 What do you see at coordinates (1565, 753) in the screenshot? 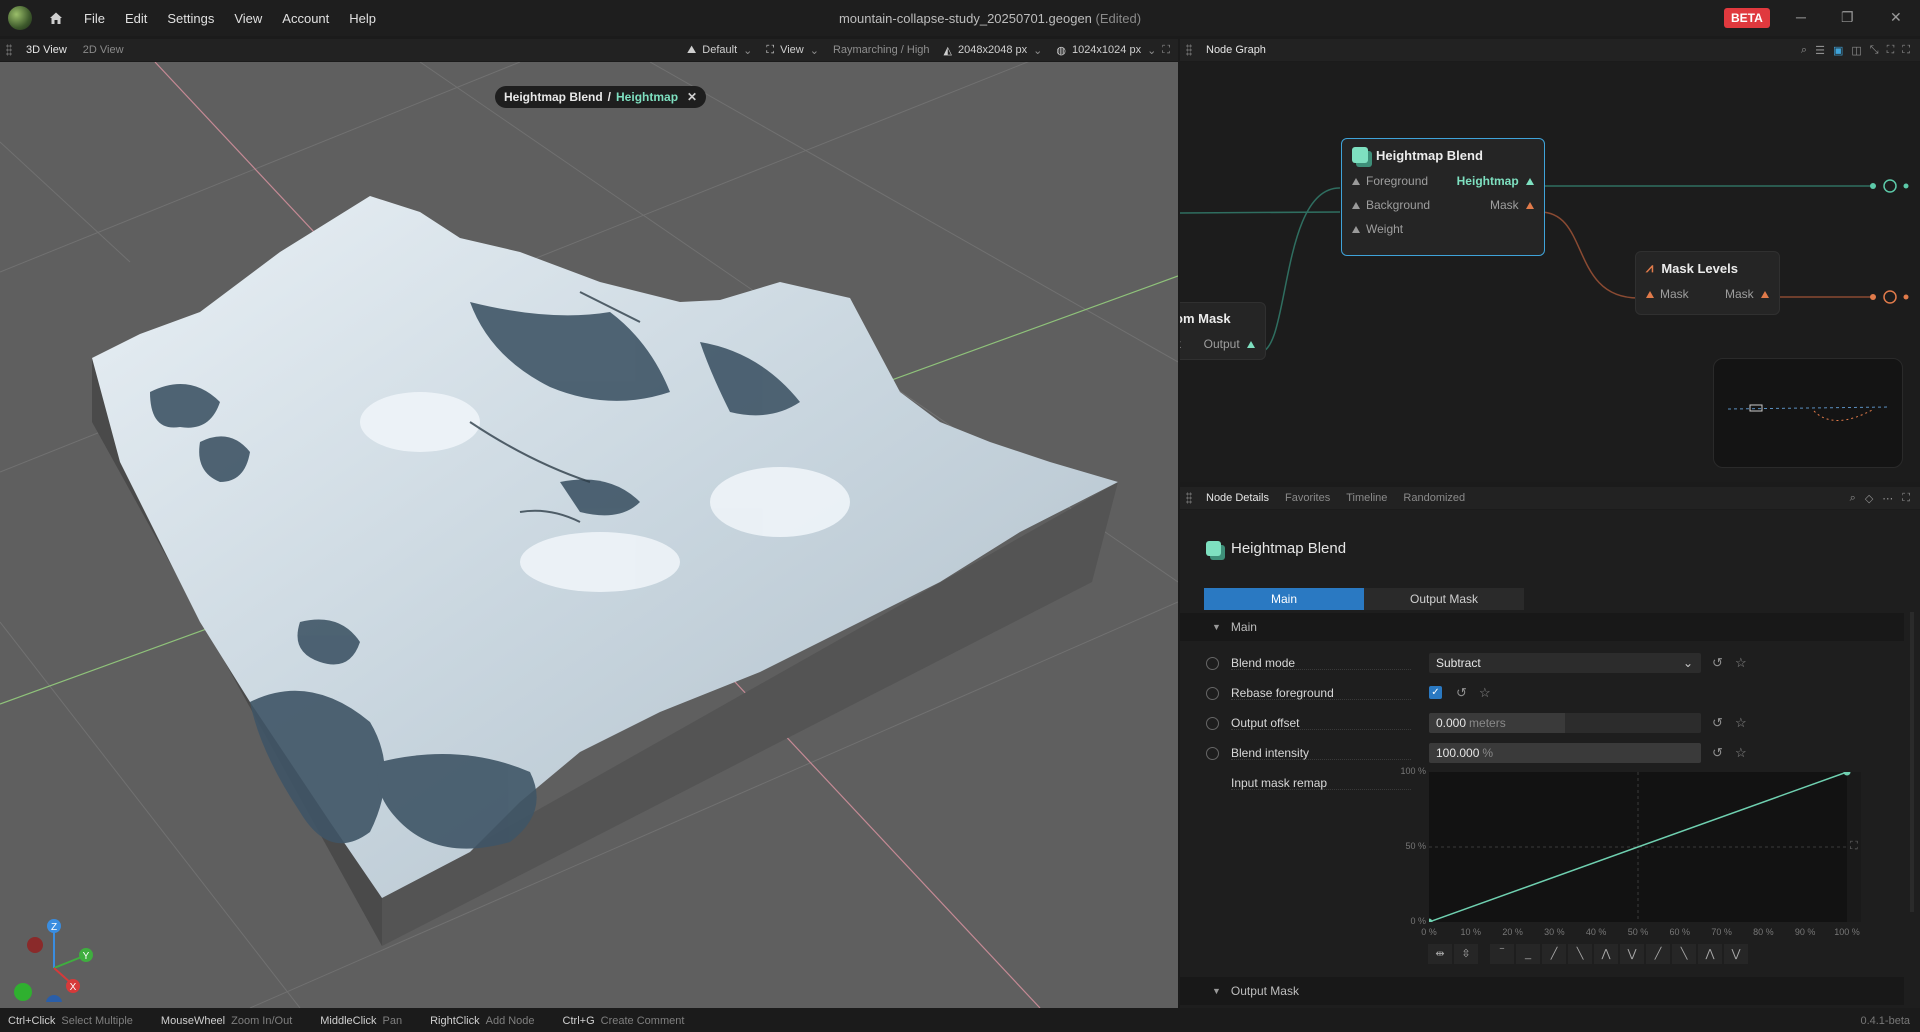
I see `blend-intensity-slider: 100.000%` at bounding box center [1565, 753].